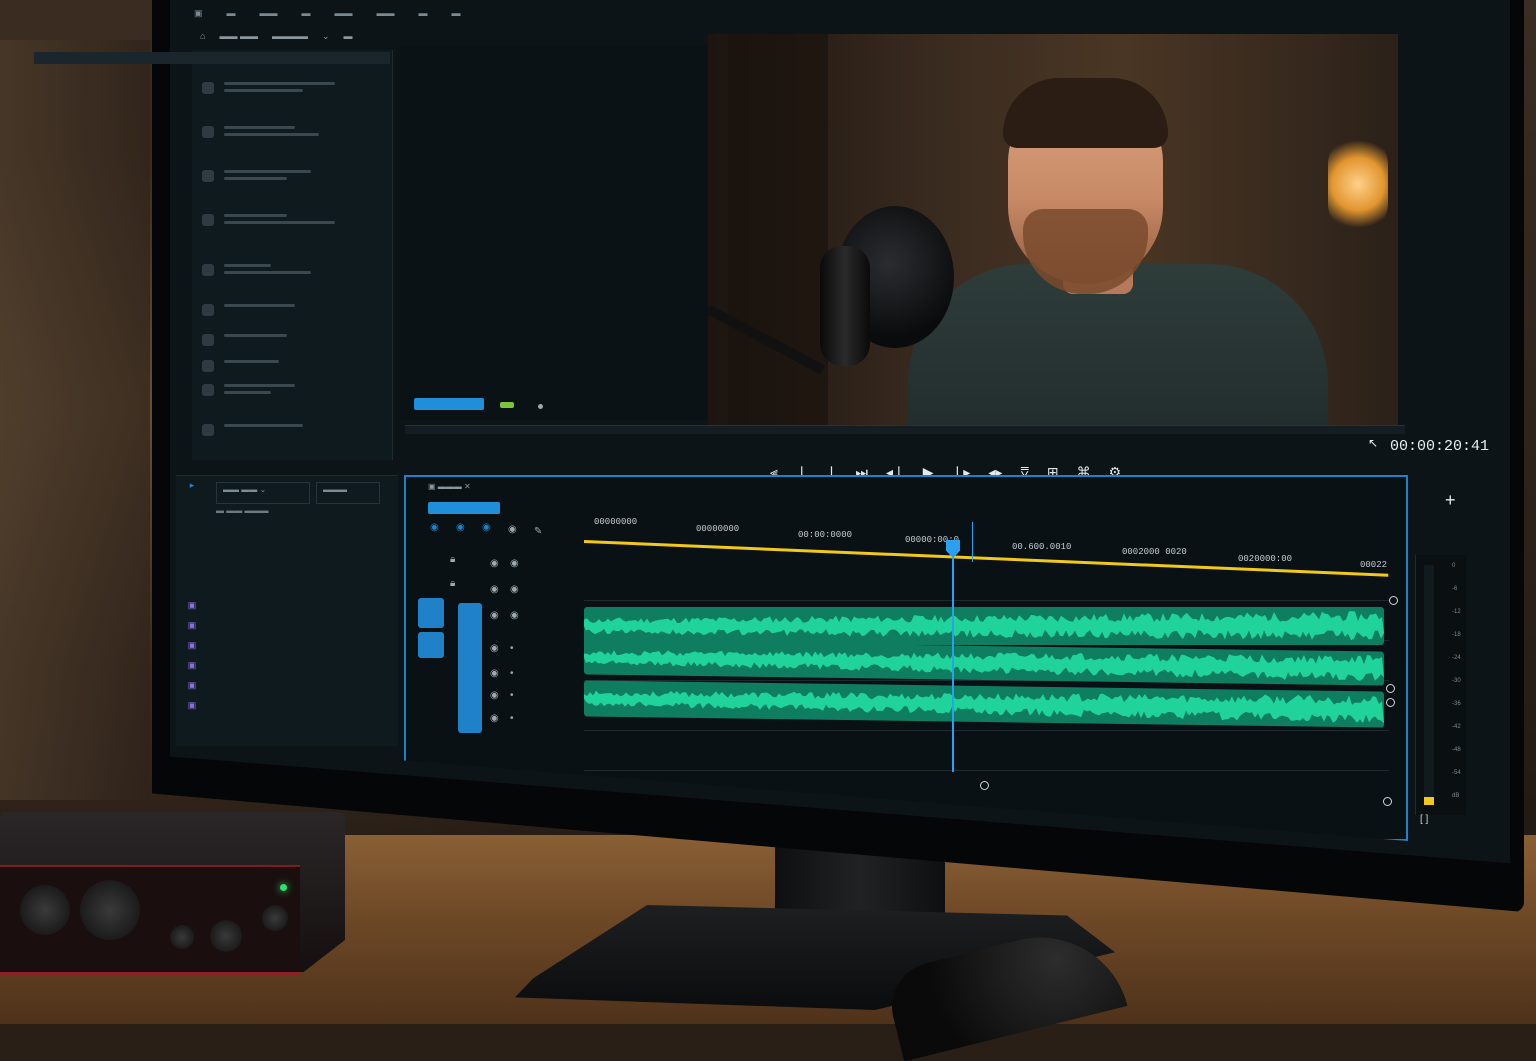 The width and height of the screenshot is (1536, 1061). Describe the element at coordinates (953, 656) in the screenshot. I see `playhead` at that location.